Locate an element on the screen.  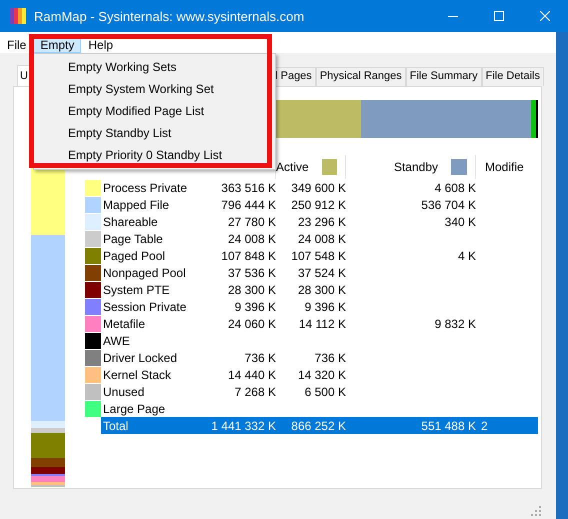
menu-option: Empty Working Sets is located at coordinates (122, 67).